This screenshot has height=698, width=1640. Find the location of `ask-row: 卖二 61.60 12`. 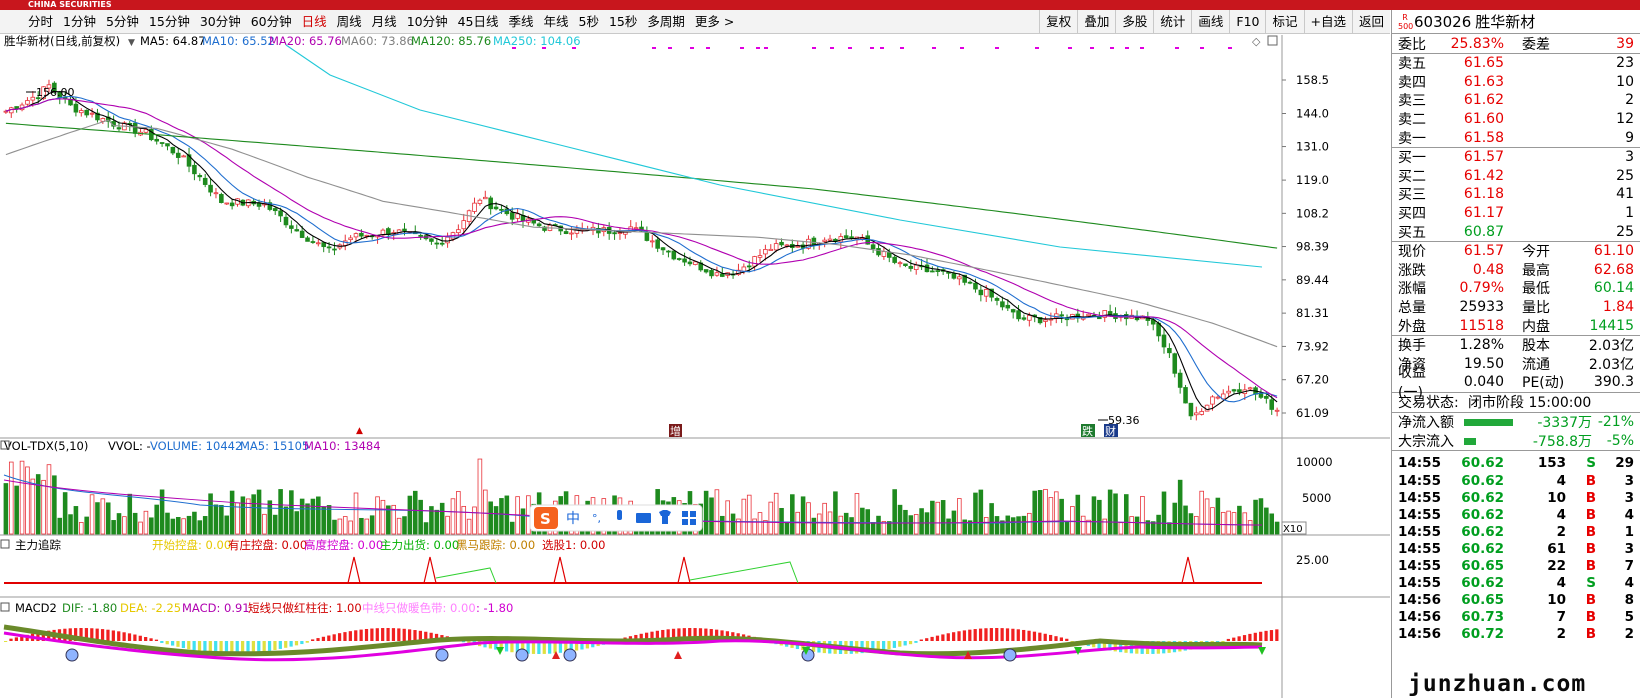

ask-row: 卖二 61.60 12 is located at coordinates (1516, 119).